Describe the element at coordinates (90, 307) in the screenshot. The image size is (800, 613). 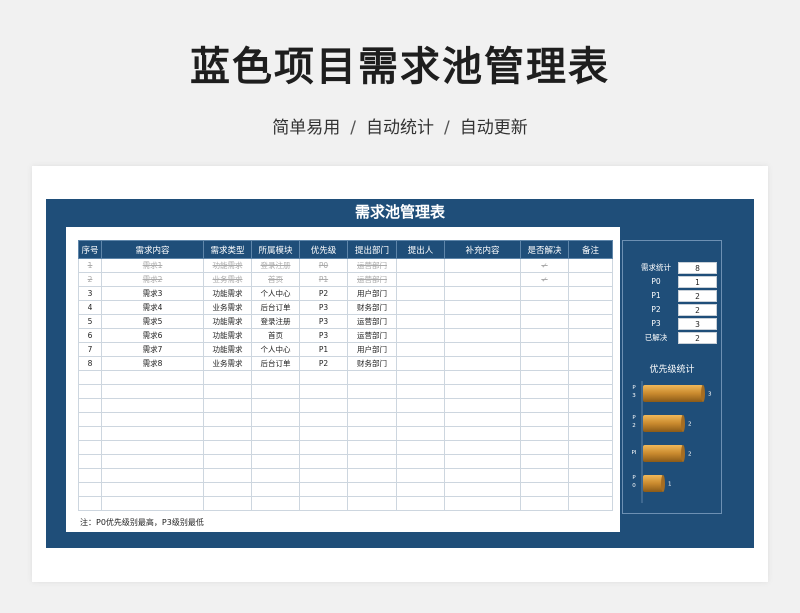
I see `table-cell-no: 4` at that location.